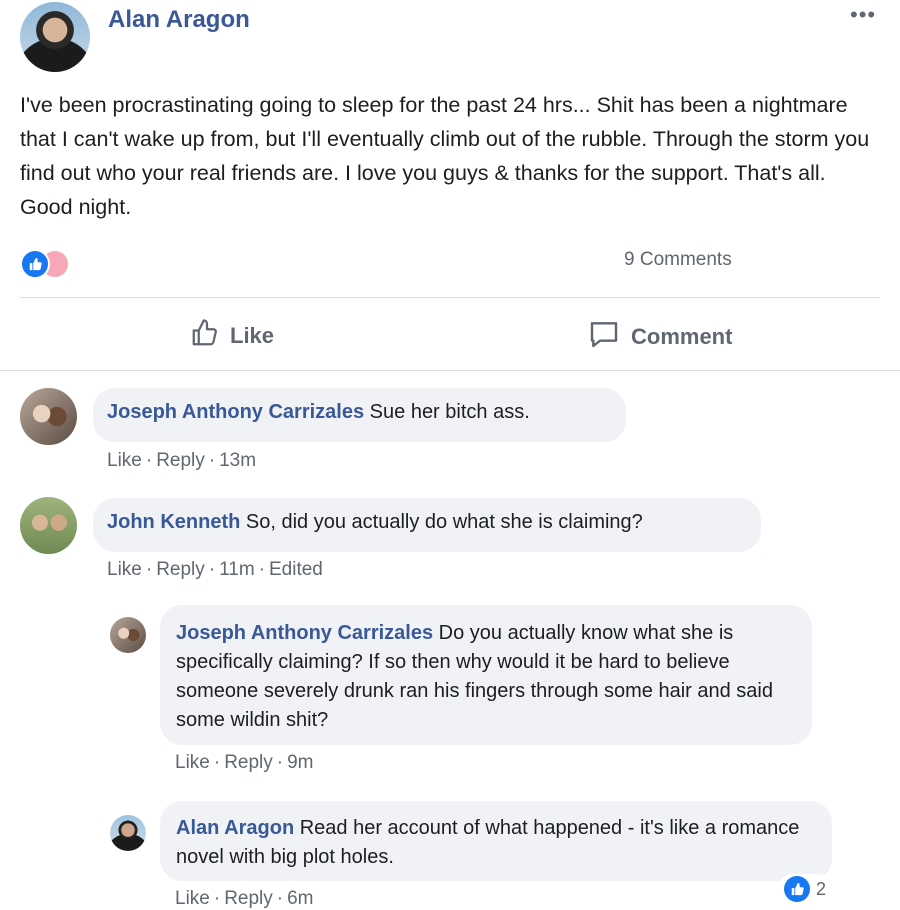 This screenshot has height=910, width=900. What do you see at coordinates (300, 762) in the screenshot?
I see `reply-time: 9m` at bounding box center [300, 762].